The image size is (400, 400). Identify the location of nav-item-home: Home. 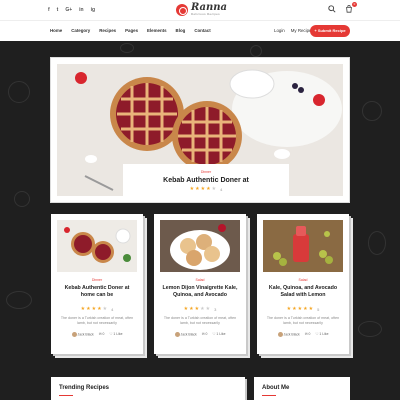
(56, 31).